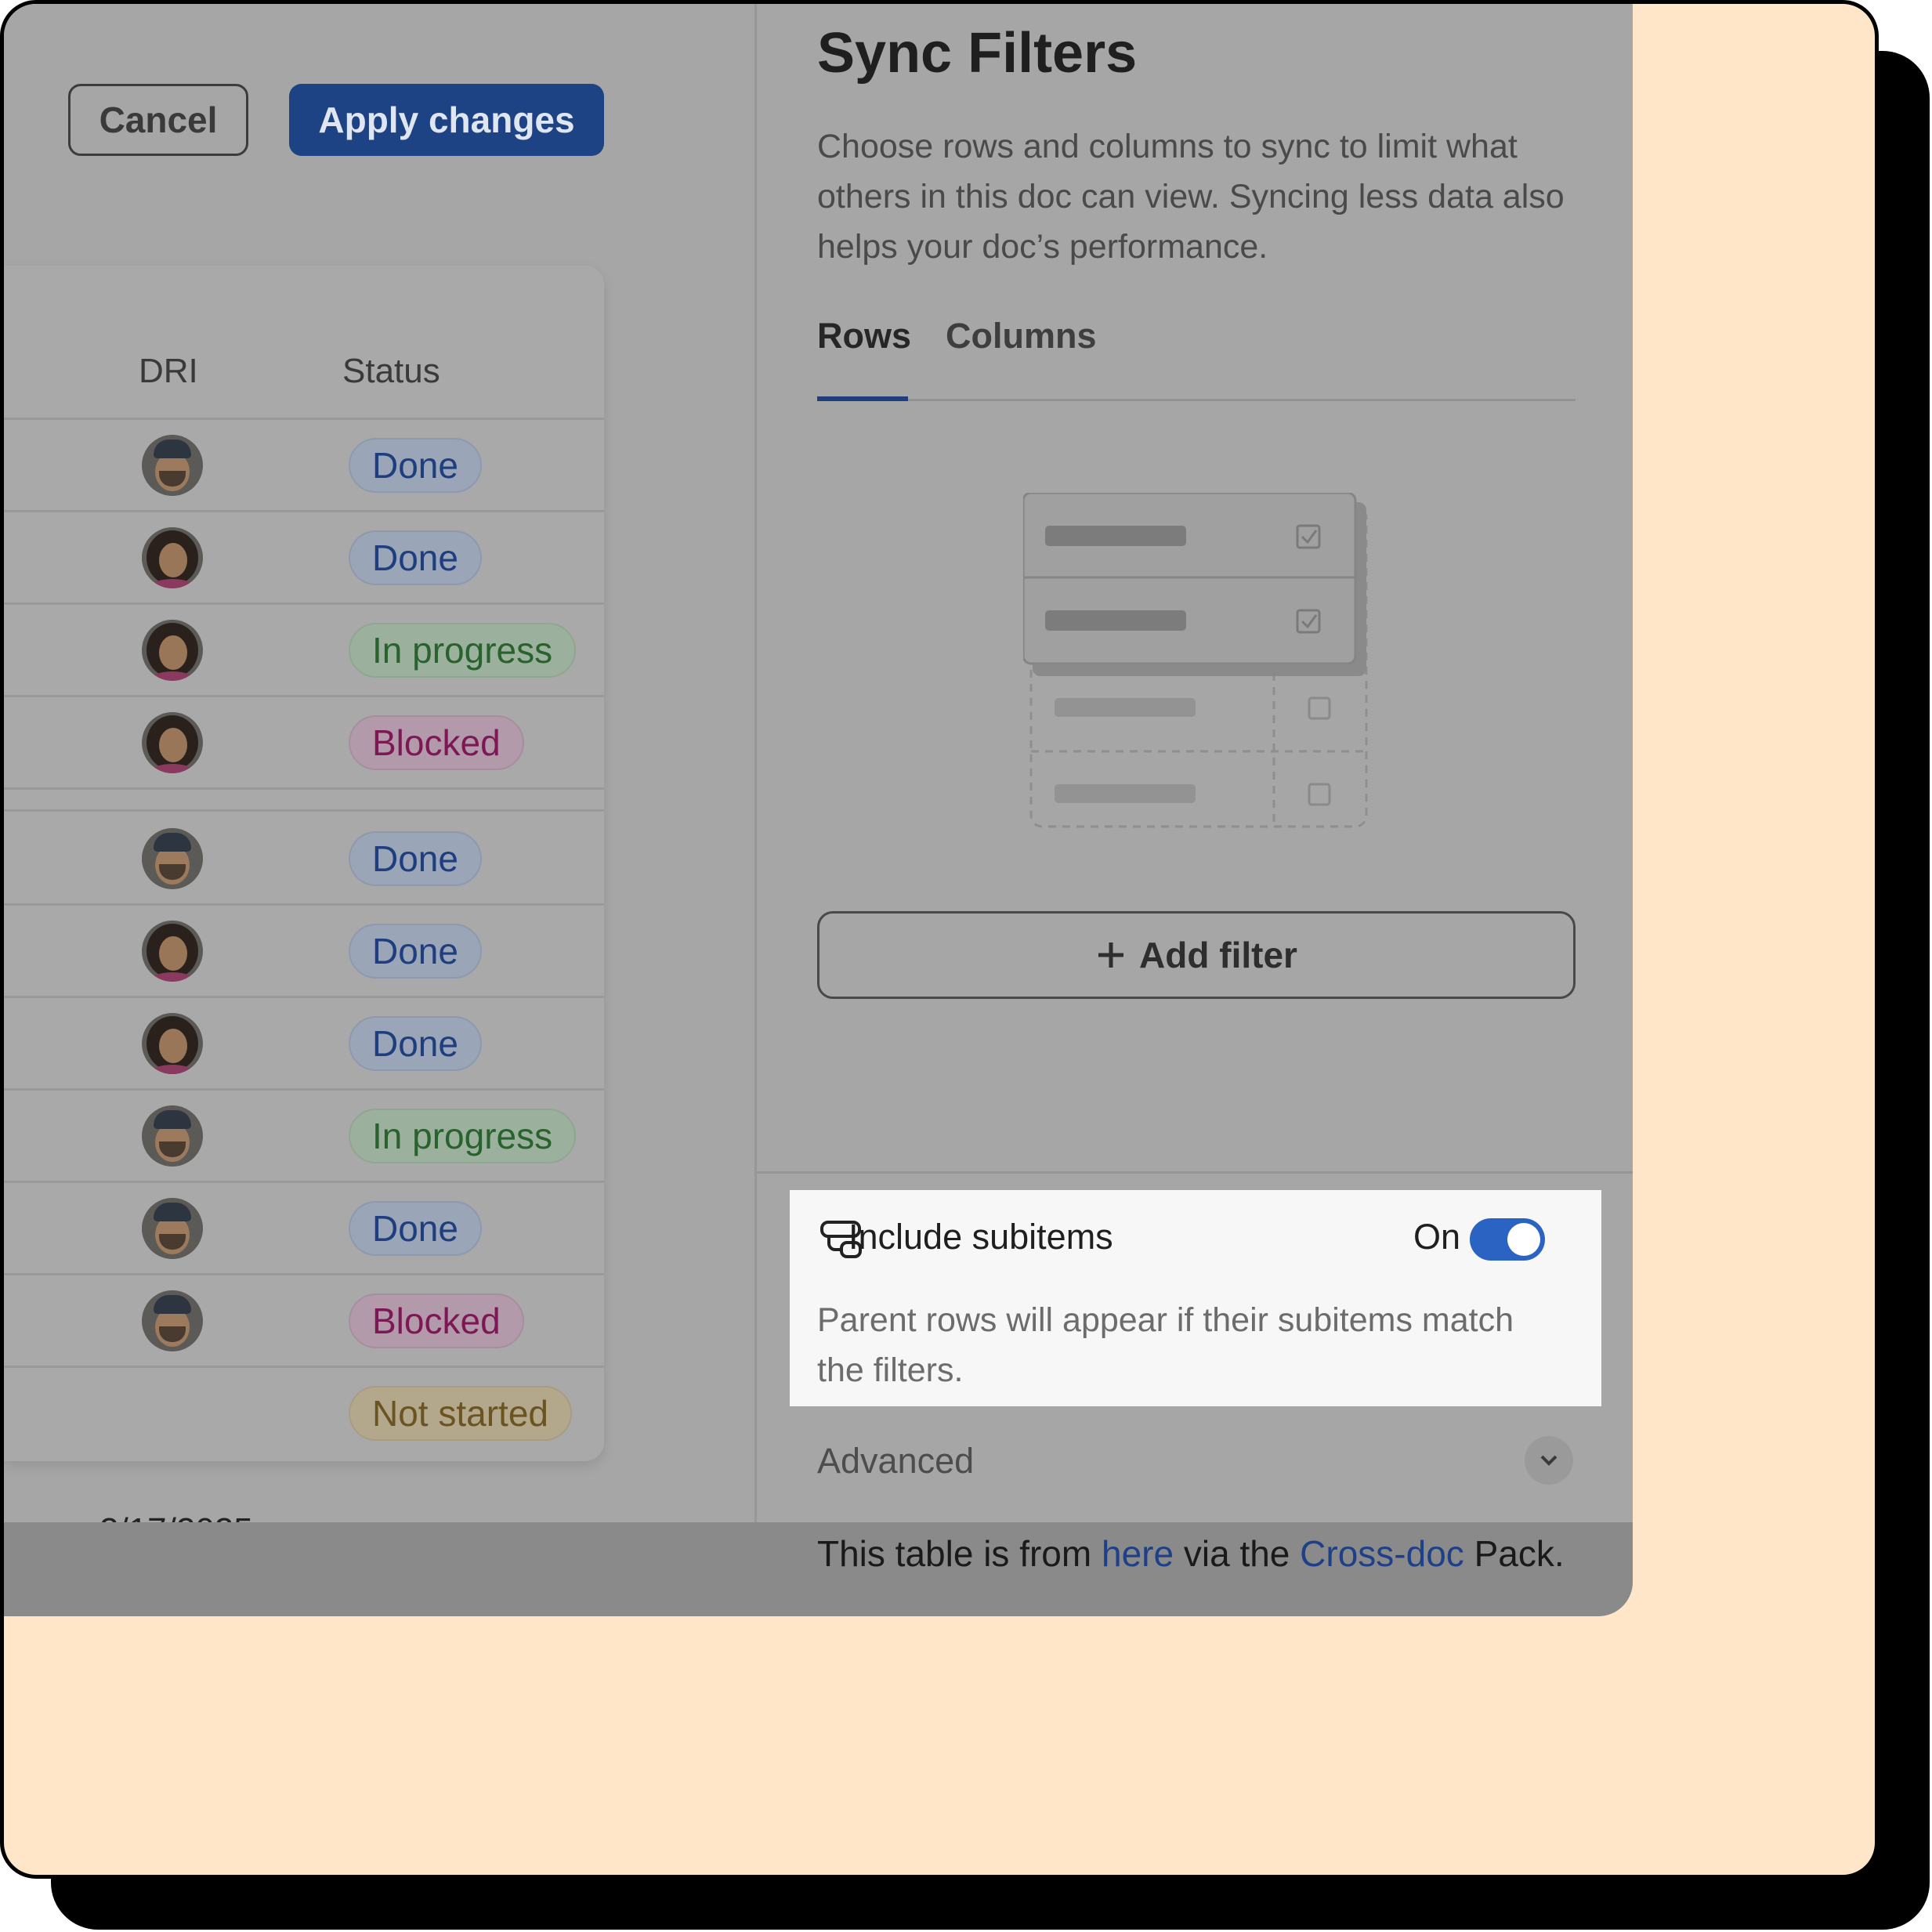 This screenshot has height=1932, width=1932. Describe the element at coordinates (862, 399) in the screenshot. I see `active-tab-indicator` at that location.